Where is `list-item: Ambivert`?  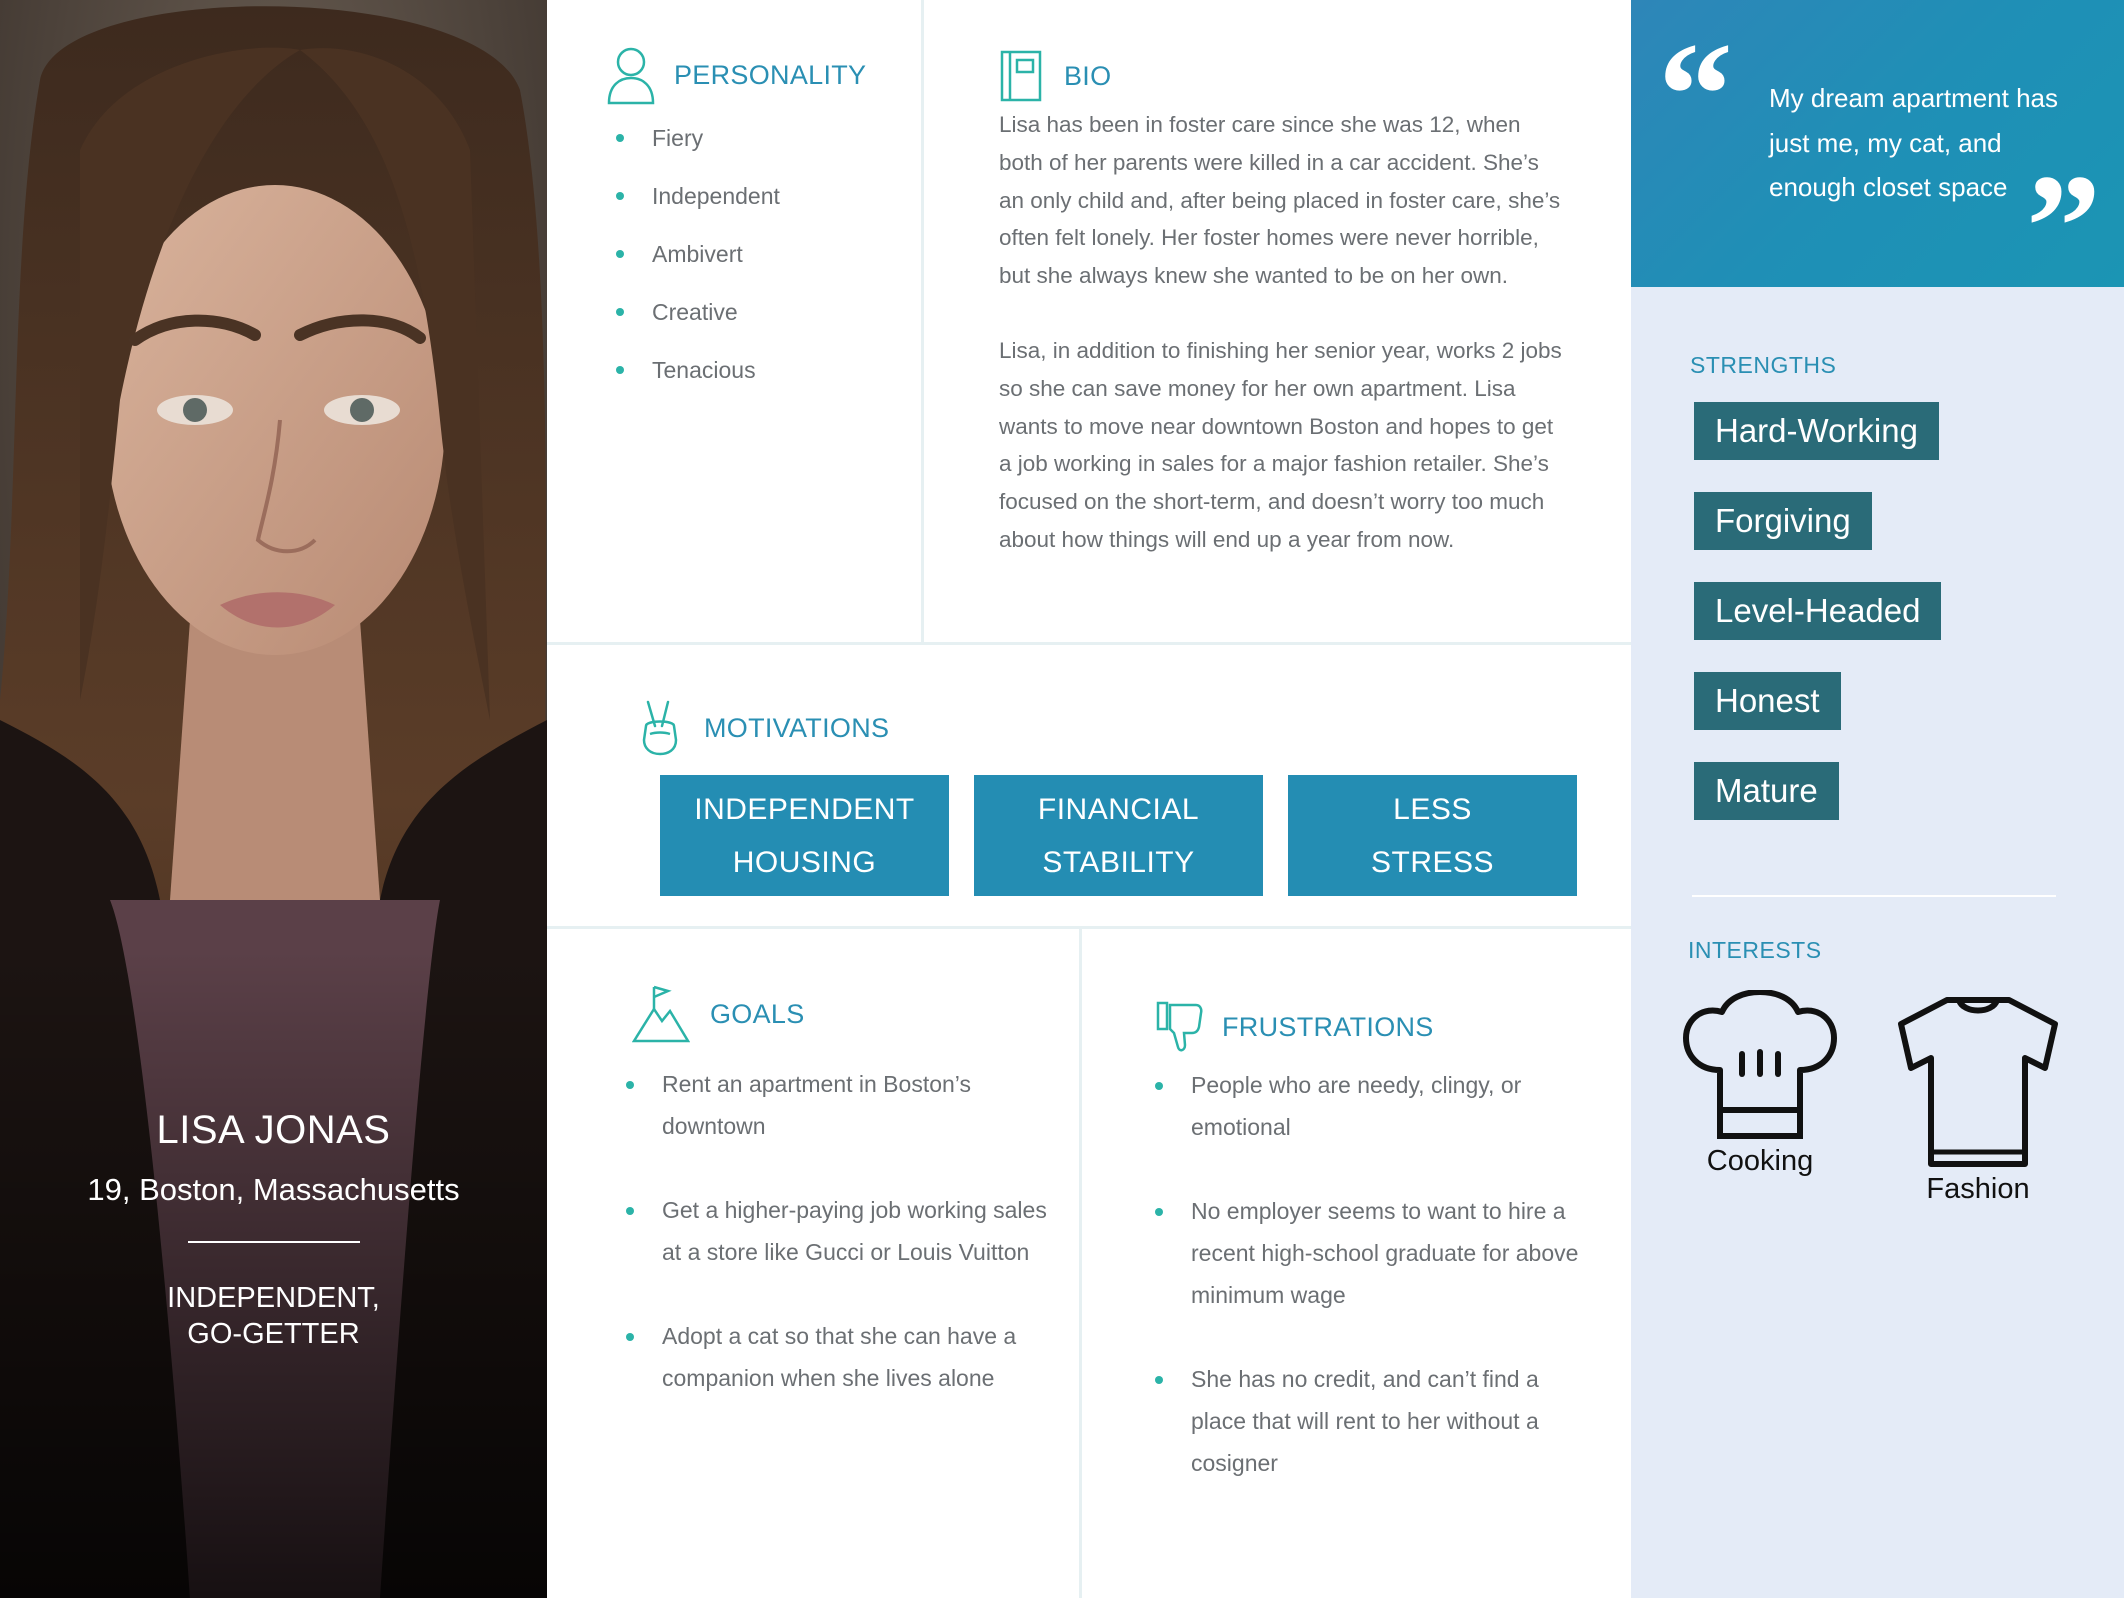 list-item: Ambivert is located at coordinates (698, 265).